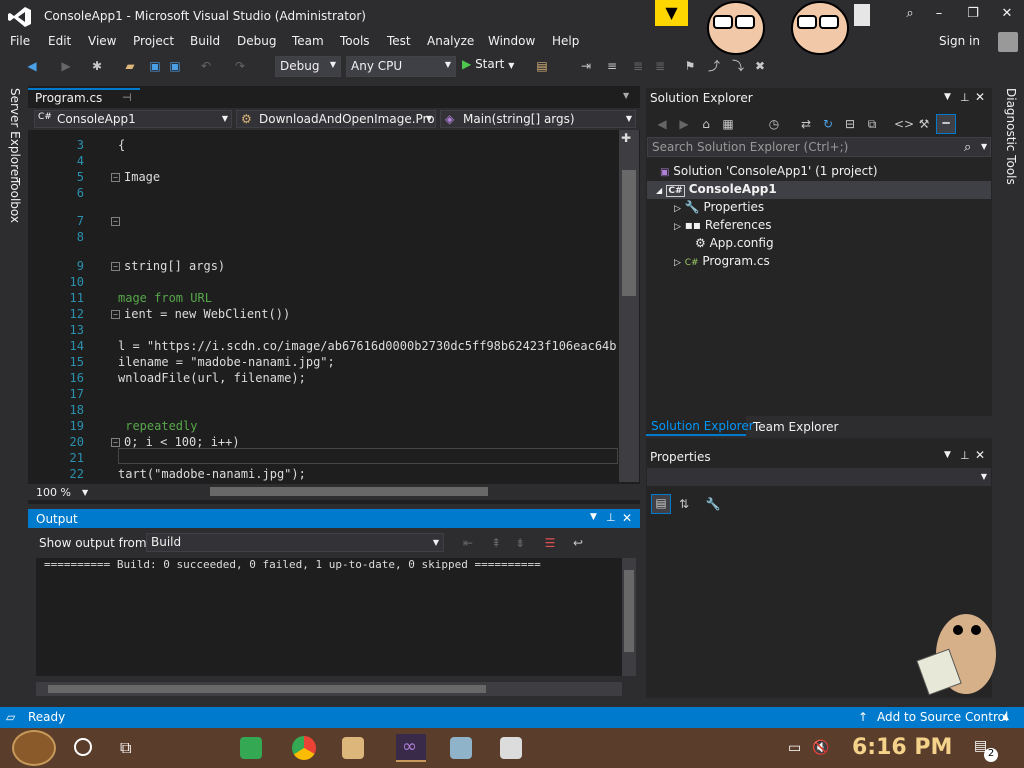  I want to click on pin-icon: ⊣, so click(127, 97).